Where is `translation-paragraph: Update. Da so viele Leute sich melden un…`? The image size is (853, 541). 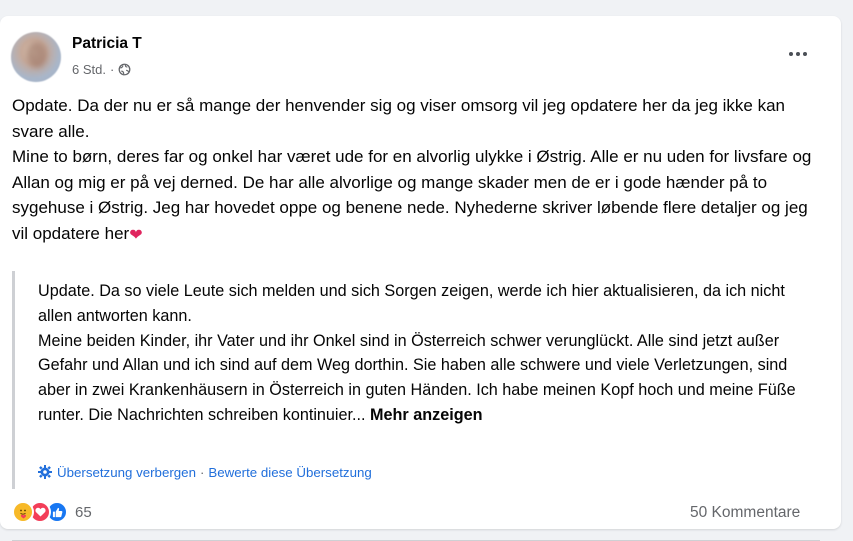
translation-paragraph: Update. Da so viele Leute sich melden un… is located at coordinates (411, 303).